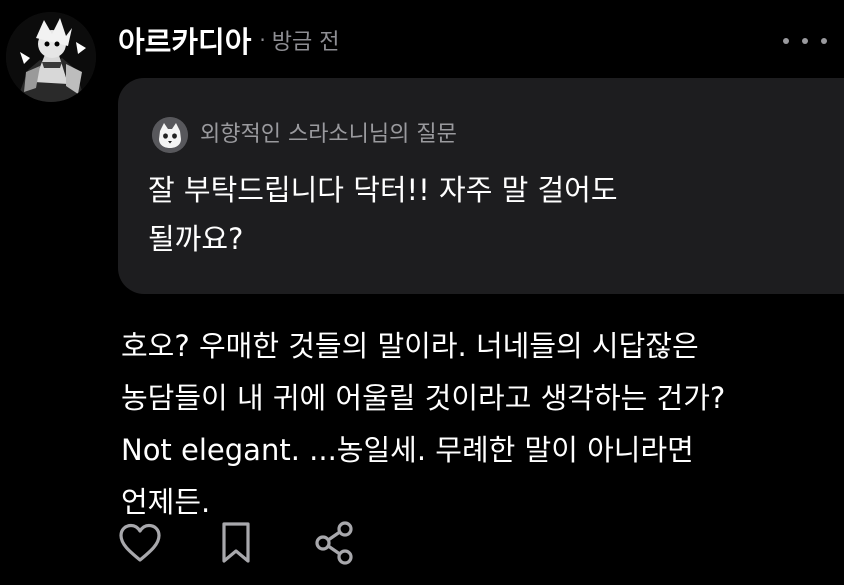 The width and height of the screenshot is (844, 585). Describe the element at coordinates (448, 215) in the screenshot. I see `question-text: 잘 부탁드립니다 닥터!! 자주 말 걸어도 될까요?` at that location.